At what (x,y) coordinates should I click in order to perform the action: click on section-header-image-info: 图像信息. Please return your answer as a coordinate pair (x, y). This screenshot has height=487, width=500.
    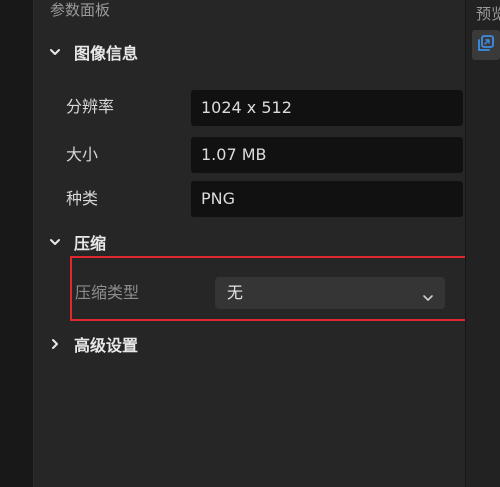
    Looking at the image, I should click on (92, 52).